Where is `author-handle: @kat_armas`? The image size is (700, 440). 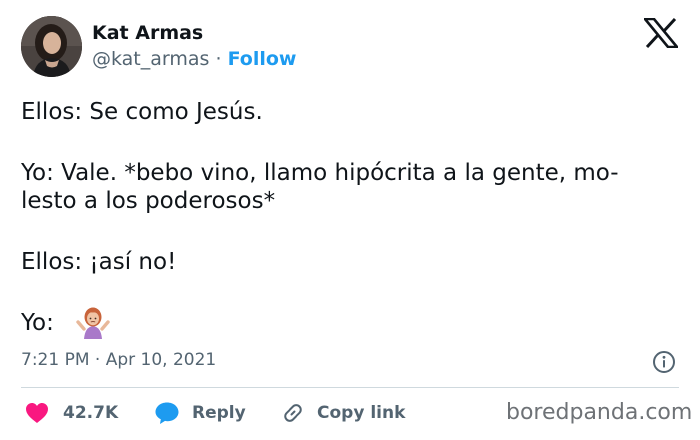 author-handle: @kat_armas is located at coordinates (150, 59).